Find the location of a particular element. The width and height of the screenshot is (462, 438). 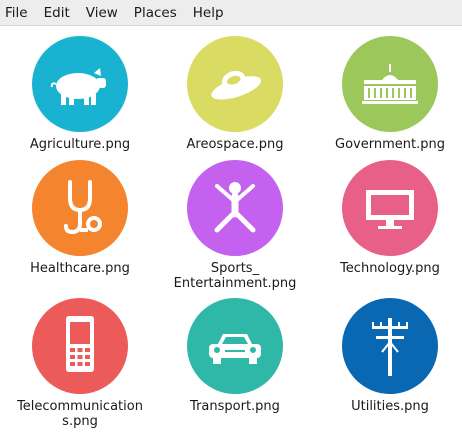

menu-file: File is located at coordinates (18, 13).